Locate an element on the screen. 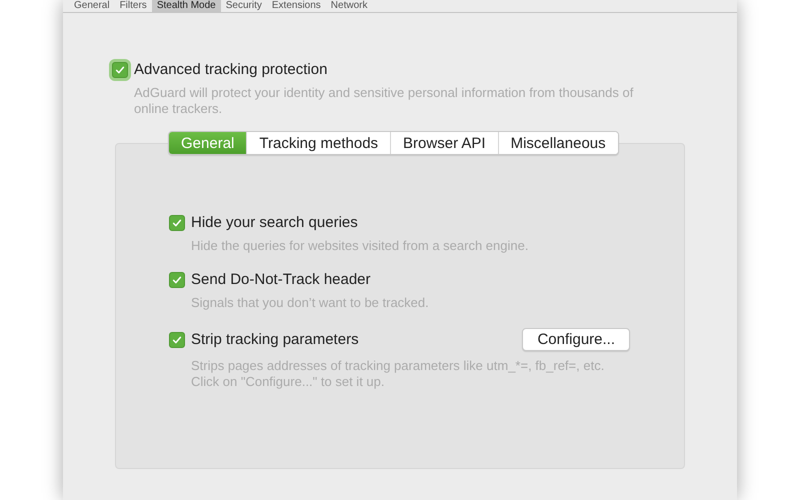 The image size is (800, 500). option-label: Hide your search queries is located at coordinates (274, 222).